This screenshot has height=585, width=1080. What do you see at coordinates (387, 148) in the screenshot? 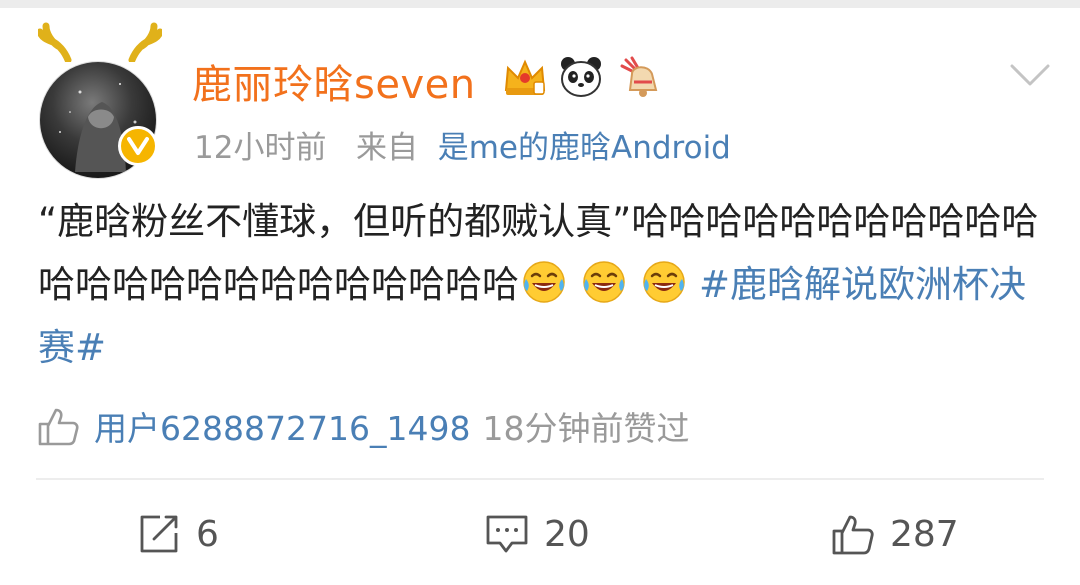
I see `source-prefix: 来自` at bounding box center [387, 148].